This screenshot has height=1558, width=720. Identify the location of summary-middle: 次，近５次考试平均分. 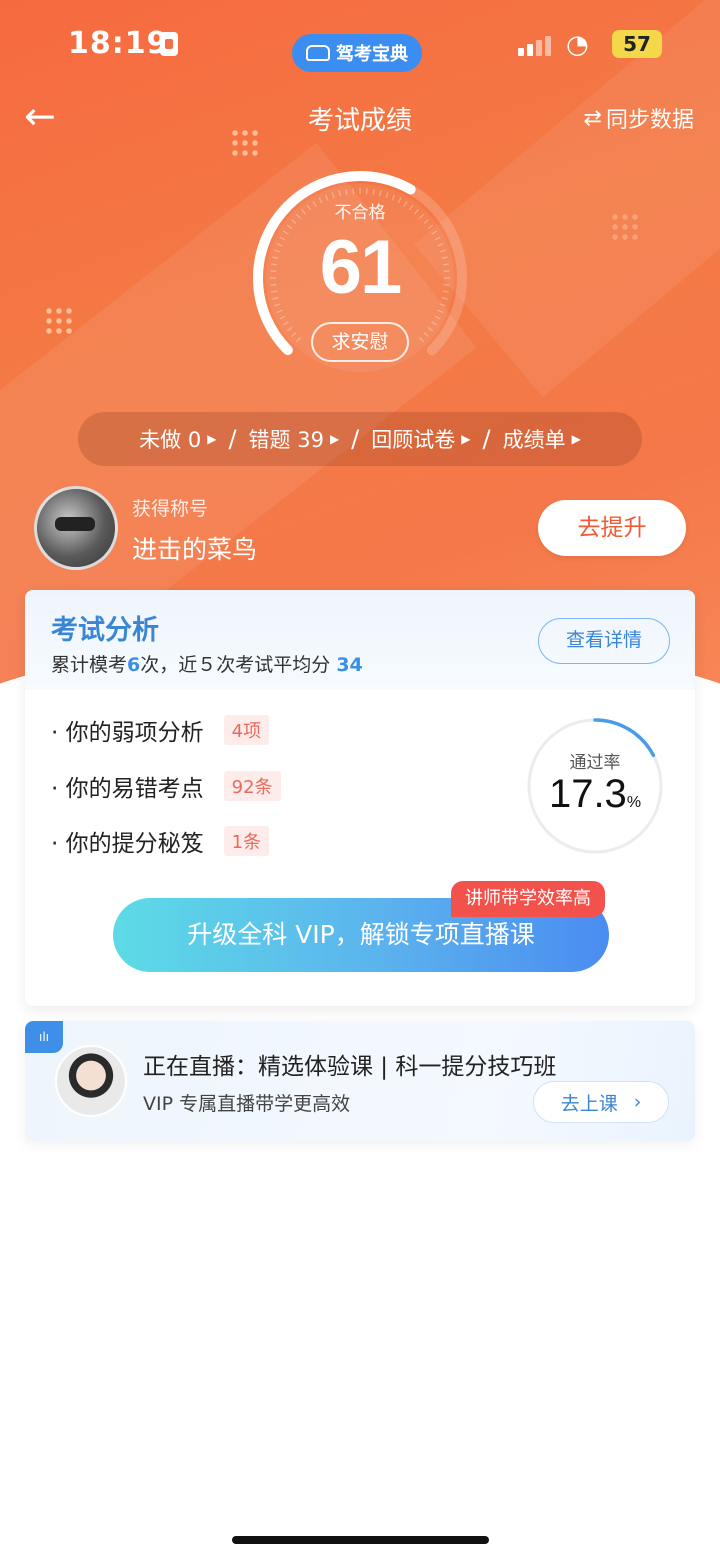
(235, 665).